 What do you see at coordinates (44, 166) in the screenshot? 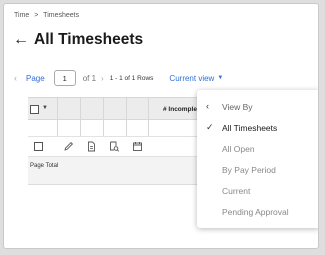
I see `page-total-label: Page Total` at bounding box center [44, 166].